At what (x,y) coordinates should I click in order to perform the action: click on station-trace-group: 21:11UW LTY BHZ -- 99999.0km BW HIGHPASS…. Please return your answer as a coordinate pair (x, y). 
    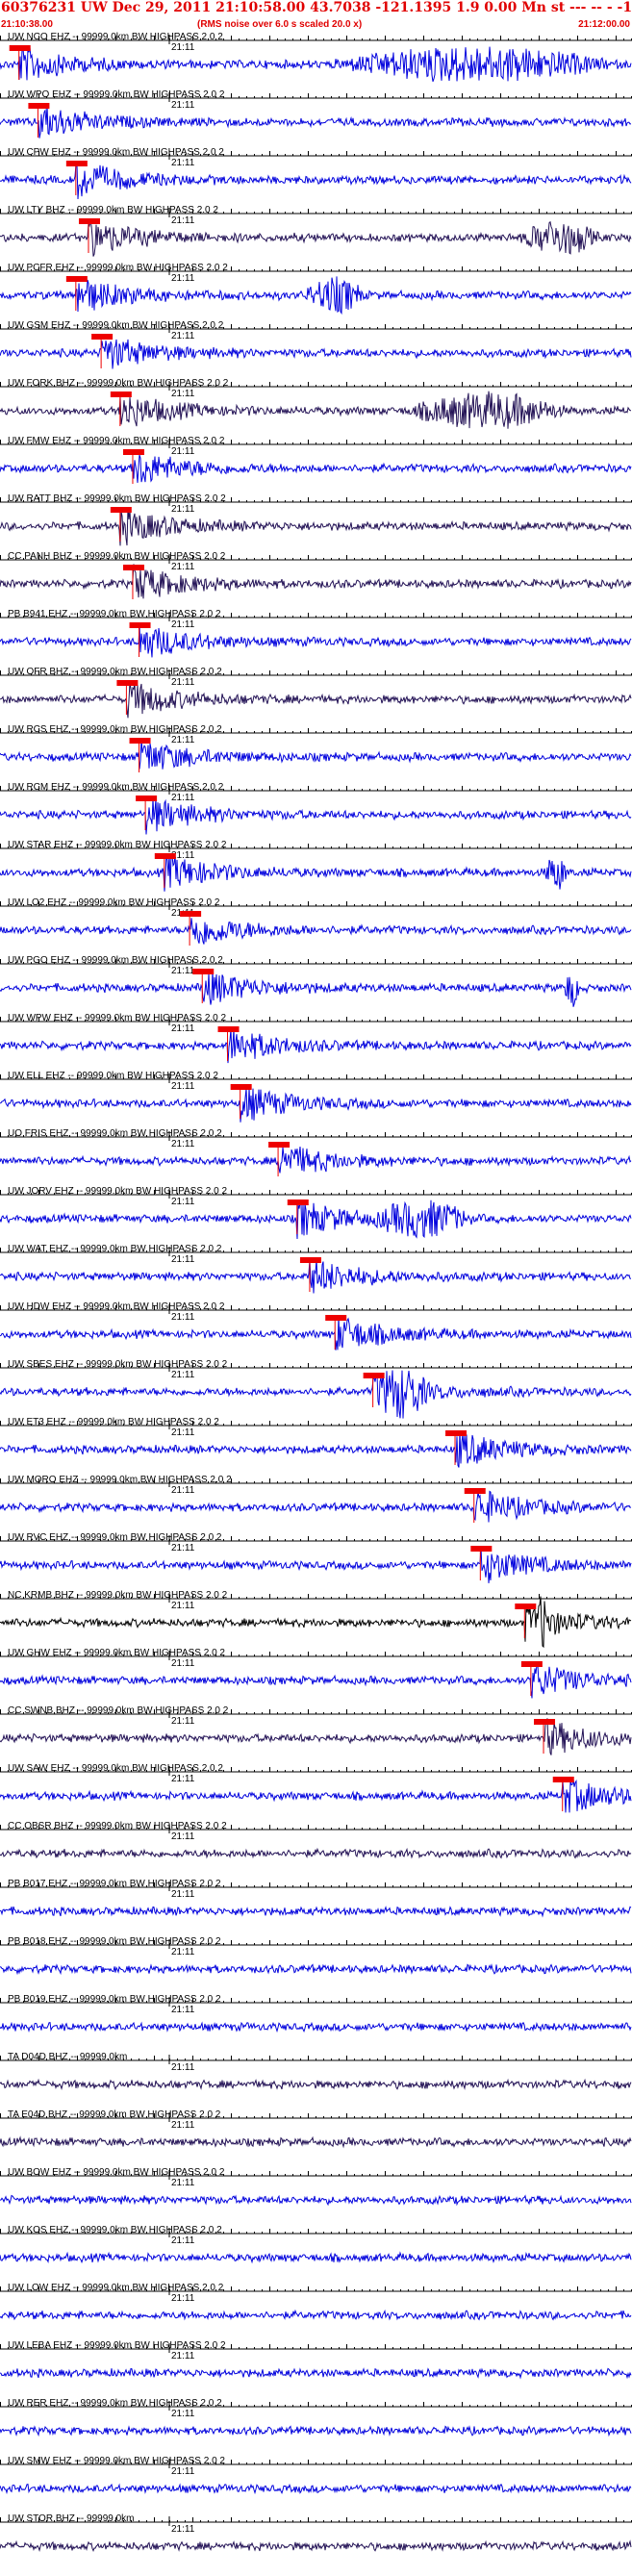
    Looking at the image, I should click on (316, 231).